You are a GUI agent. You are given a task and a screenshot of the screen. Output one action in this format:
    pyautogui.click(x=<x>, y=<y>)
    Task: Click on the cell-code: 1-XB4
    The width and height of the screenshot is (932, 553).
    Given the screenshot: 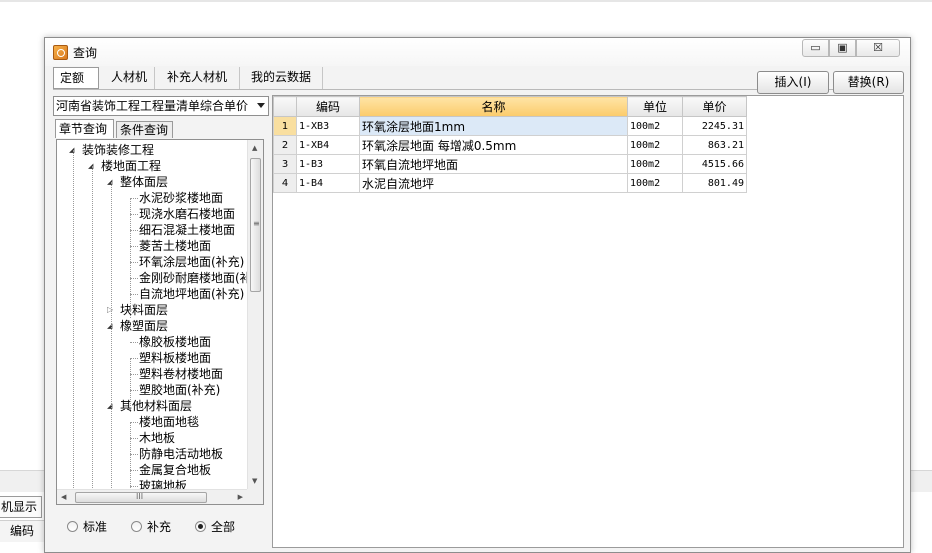 What is the action you would take?
    pyautogui.click(x=328, y=145)
    